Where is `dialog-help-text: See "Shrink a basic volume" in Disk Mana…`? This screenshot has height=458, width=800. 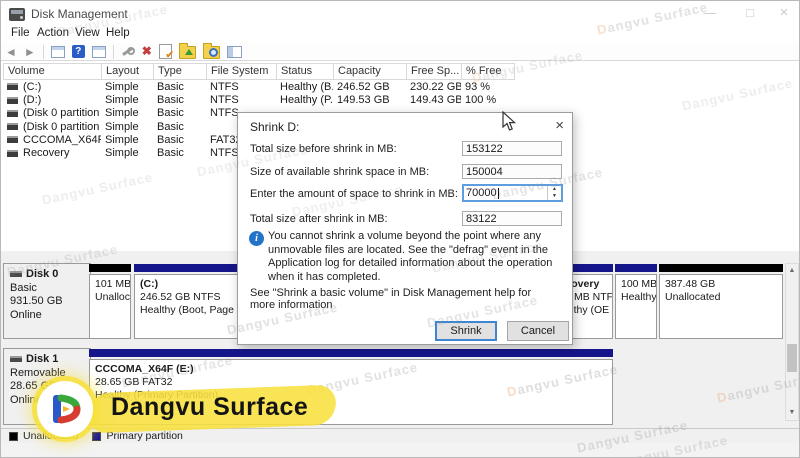
dialog-help-text: See "Shrink a basic volume" in Disk Mana… is located at coordinates (391, 299).